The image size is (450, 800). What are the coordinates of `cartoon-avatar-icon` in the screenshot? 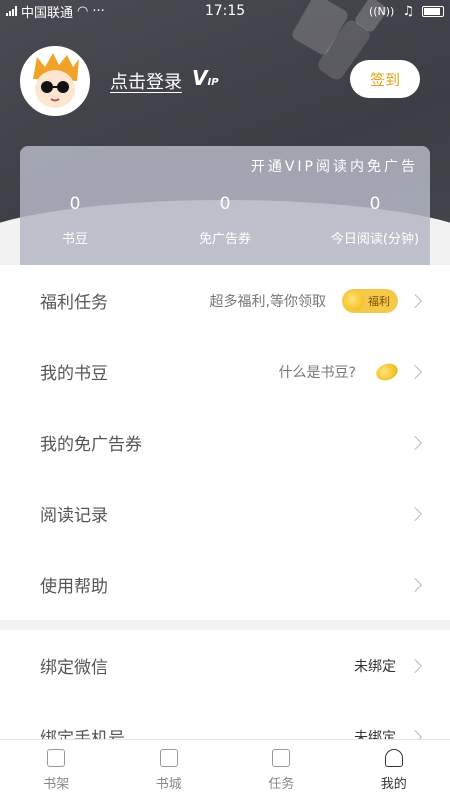 It's located at (55, 81).